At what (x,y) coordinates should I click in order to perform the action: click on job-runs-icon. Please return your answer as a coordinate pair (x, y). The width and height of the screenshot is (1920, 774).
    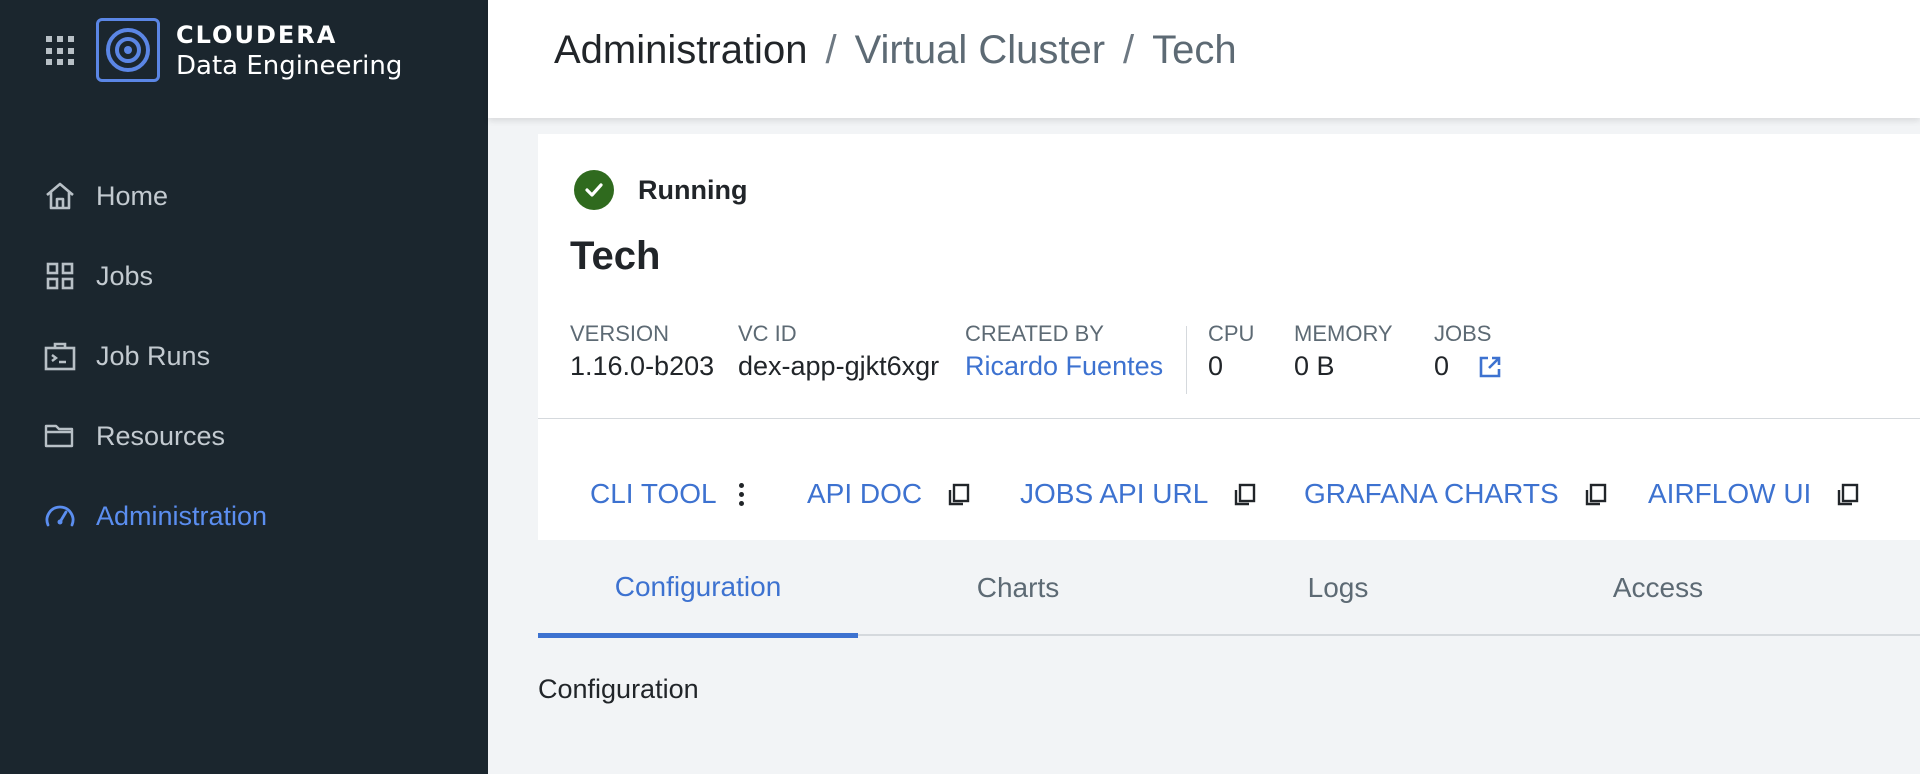
    Looking at the image, I should click on (60, 356).